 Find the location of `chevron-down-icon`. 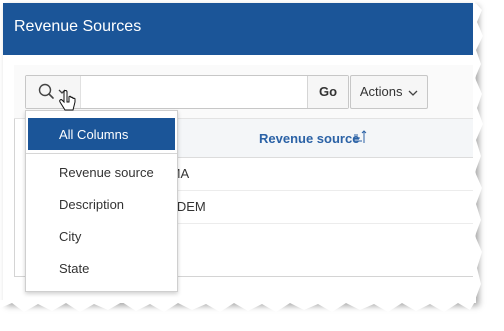

chevron-down-icon is located at coordinates (413, 93).